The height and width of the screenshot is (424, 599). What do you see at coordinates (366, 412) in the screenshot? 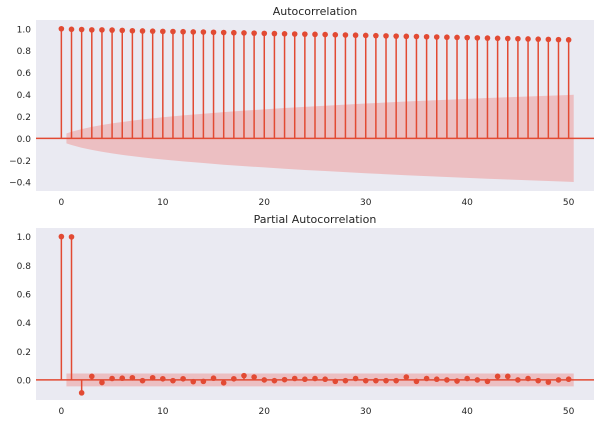
I see `pacf-x-tick-label: 30` at bounding box center [366, 412].